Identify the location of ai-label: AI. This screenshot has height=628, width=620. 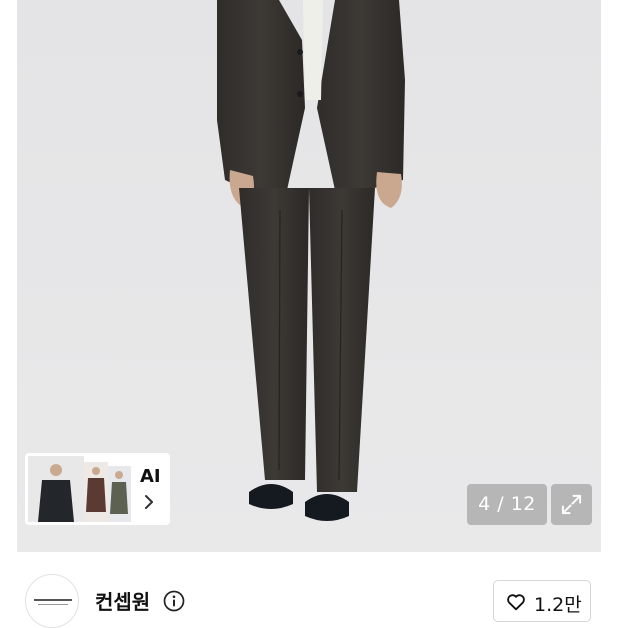
(150, 476).